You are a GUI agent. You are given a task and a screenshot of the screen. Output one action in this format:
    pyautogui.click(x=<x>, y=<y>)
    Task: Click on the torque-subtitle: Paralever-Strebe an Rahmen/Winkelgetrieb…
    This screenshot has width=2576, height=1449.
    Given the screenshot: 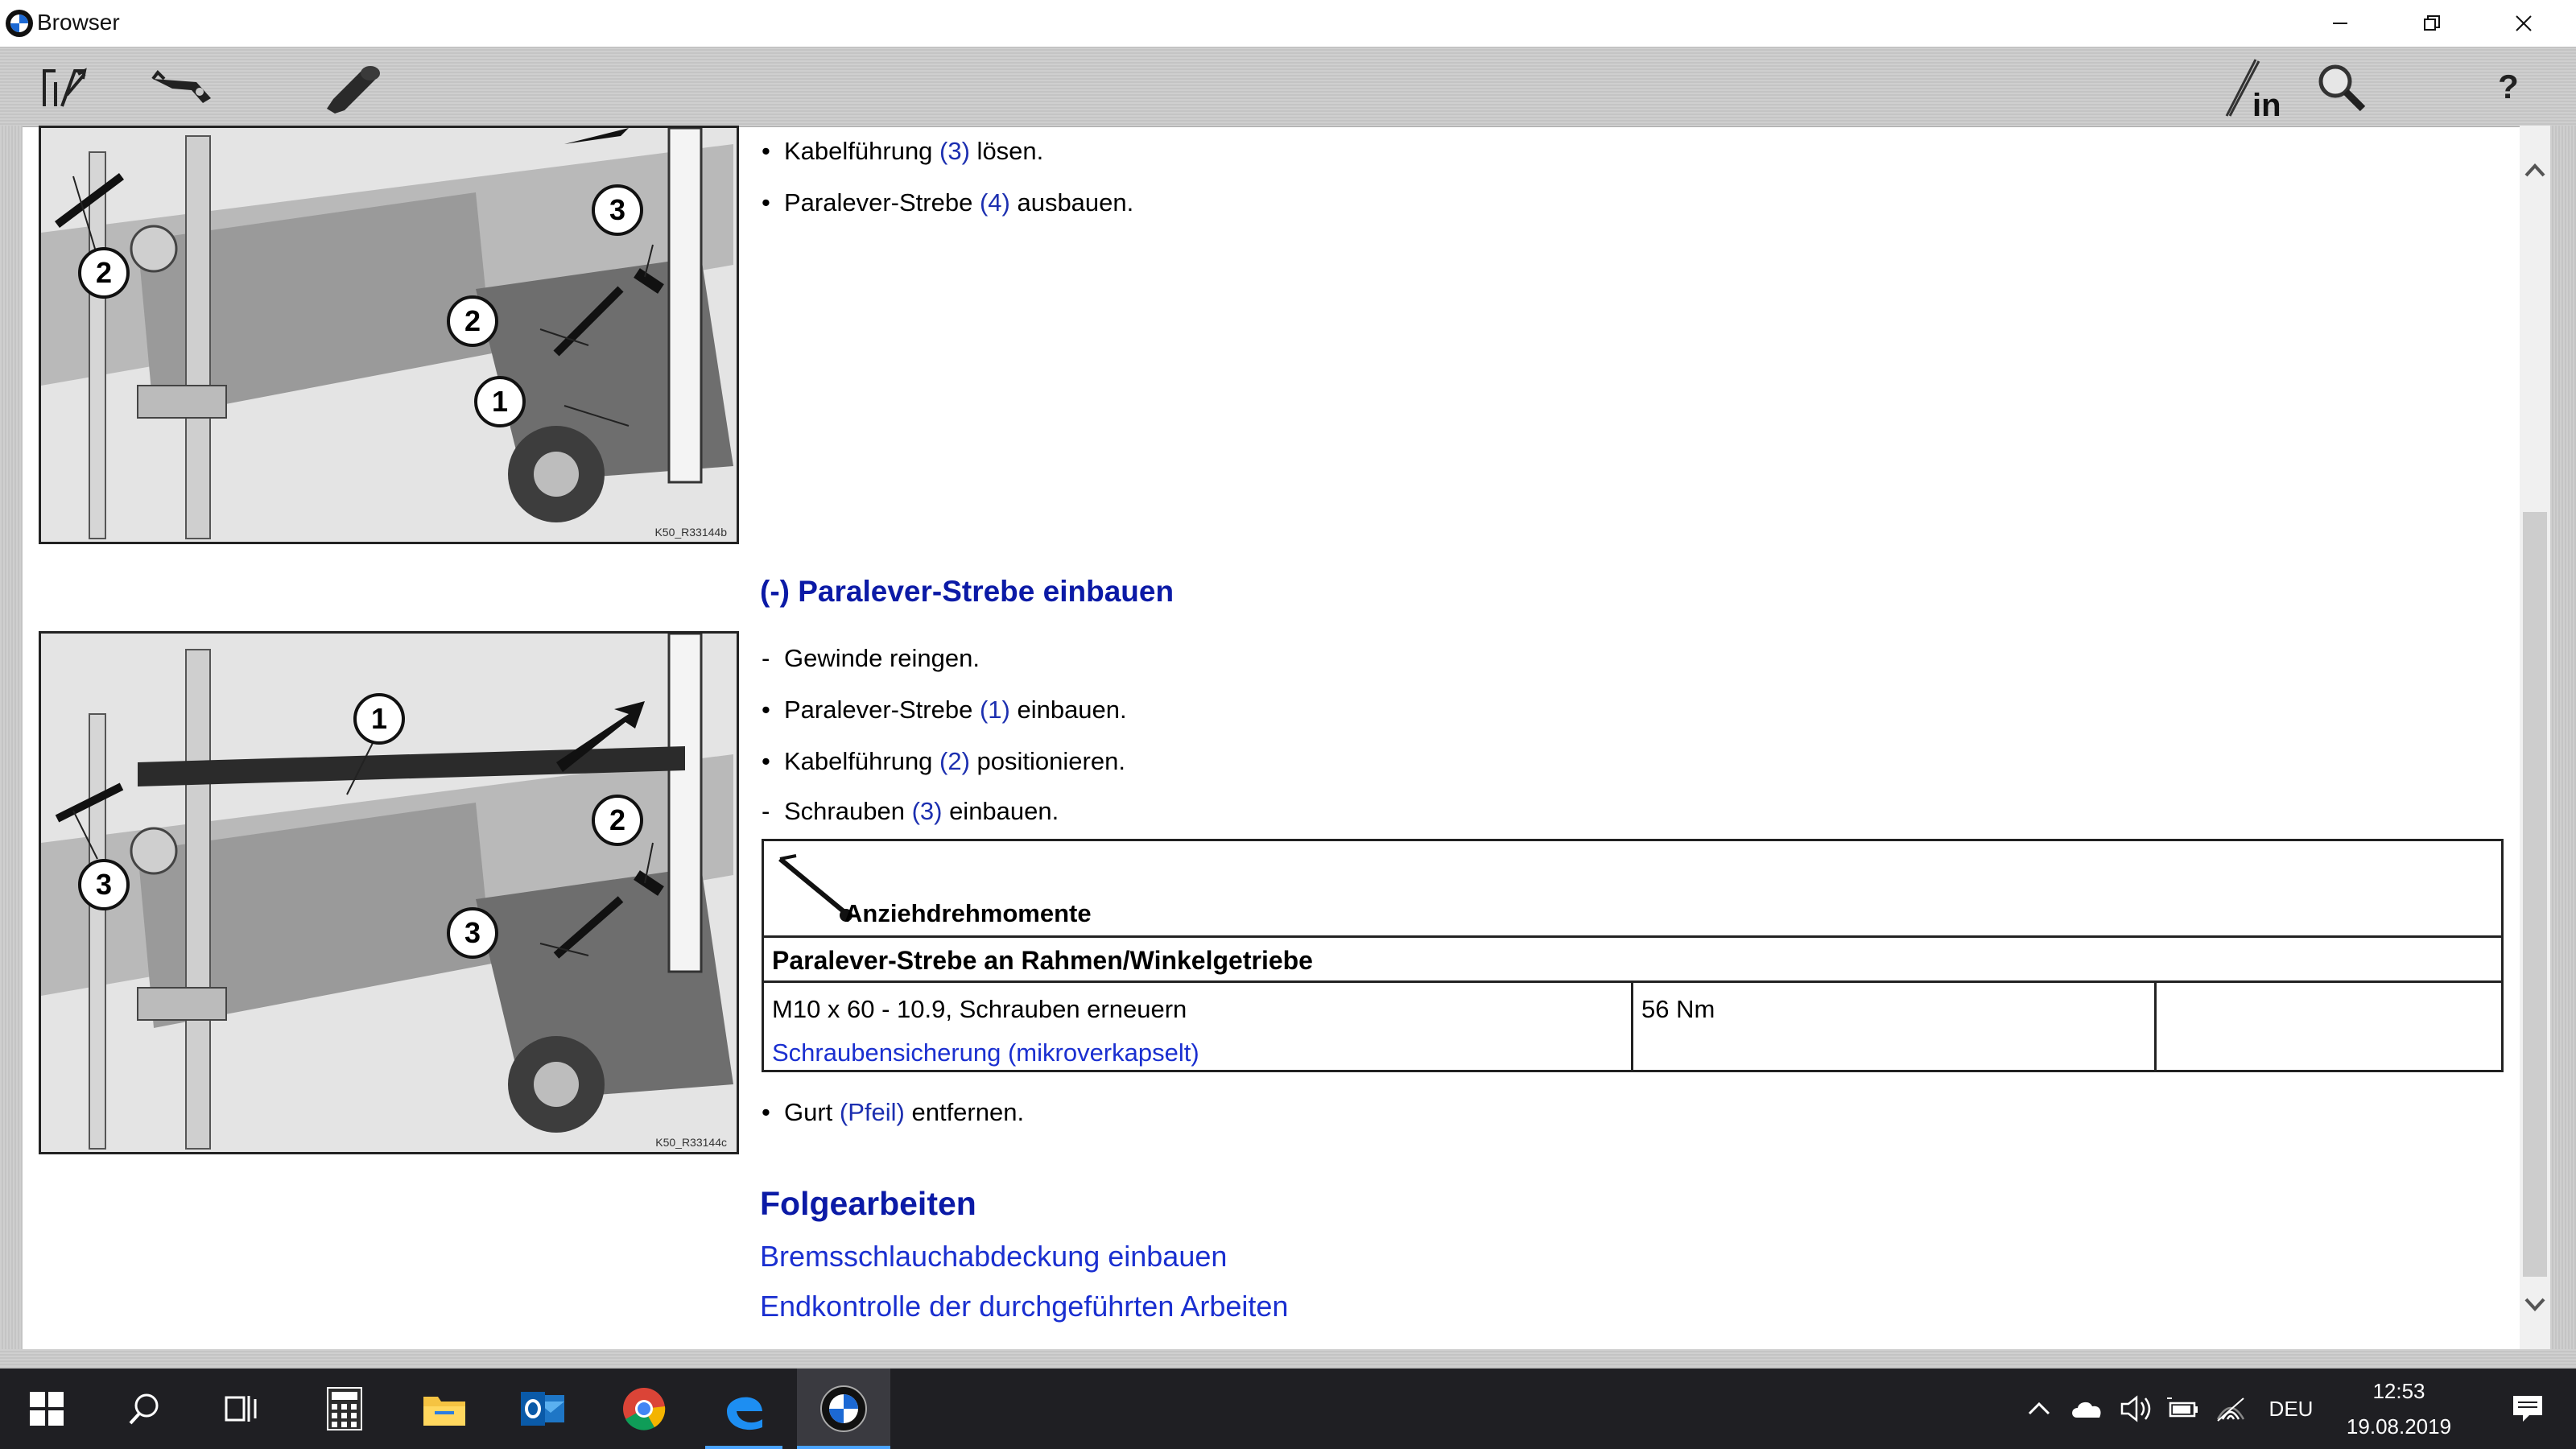 What is the action you would take?
    pyautogui.click(x=1042, y=960)
    